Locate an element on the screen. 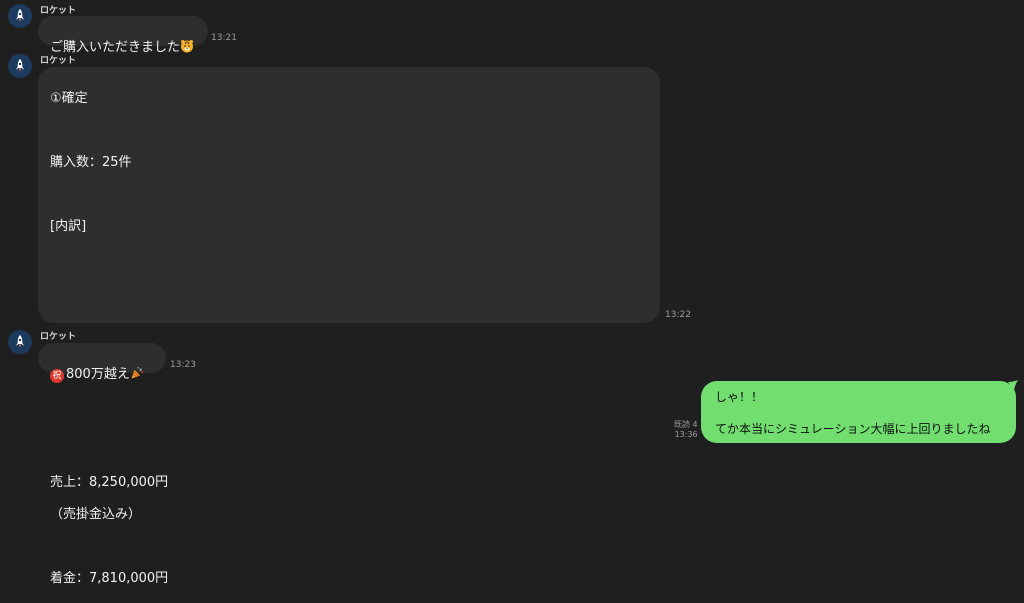 This screenshot has width=1024, height=603. bubble-tail is located at coordinates (1013, 385).